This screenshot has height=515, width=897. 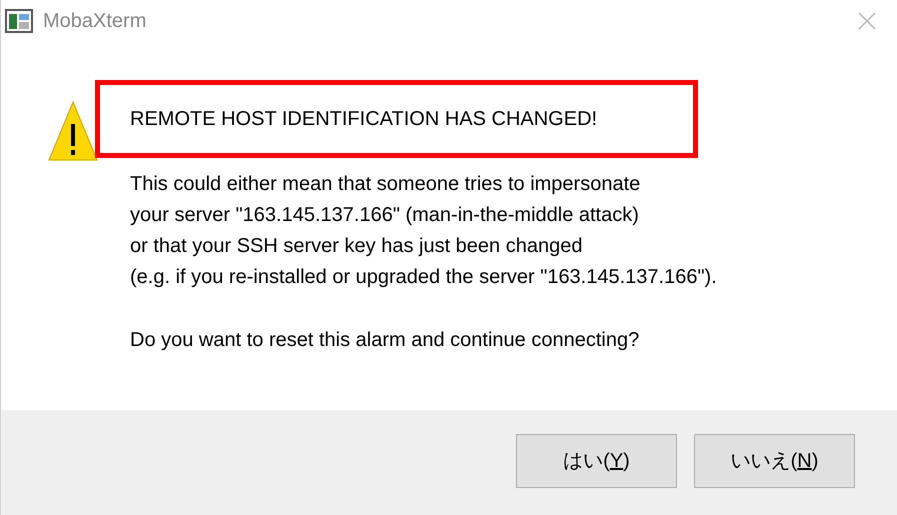 I want to click on dialog-button: はい(Y), so click(x=596, y=461).